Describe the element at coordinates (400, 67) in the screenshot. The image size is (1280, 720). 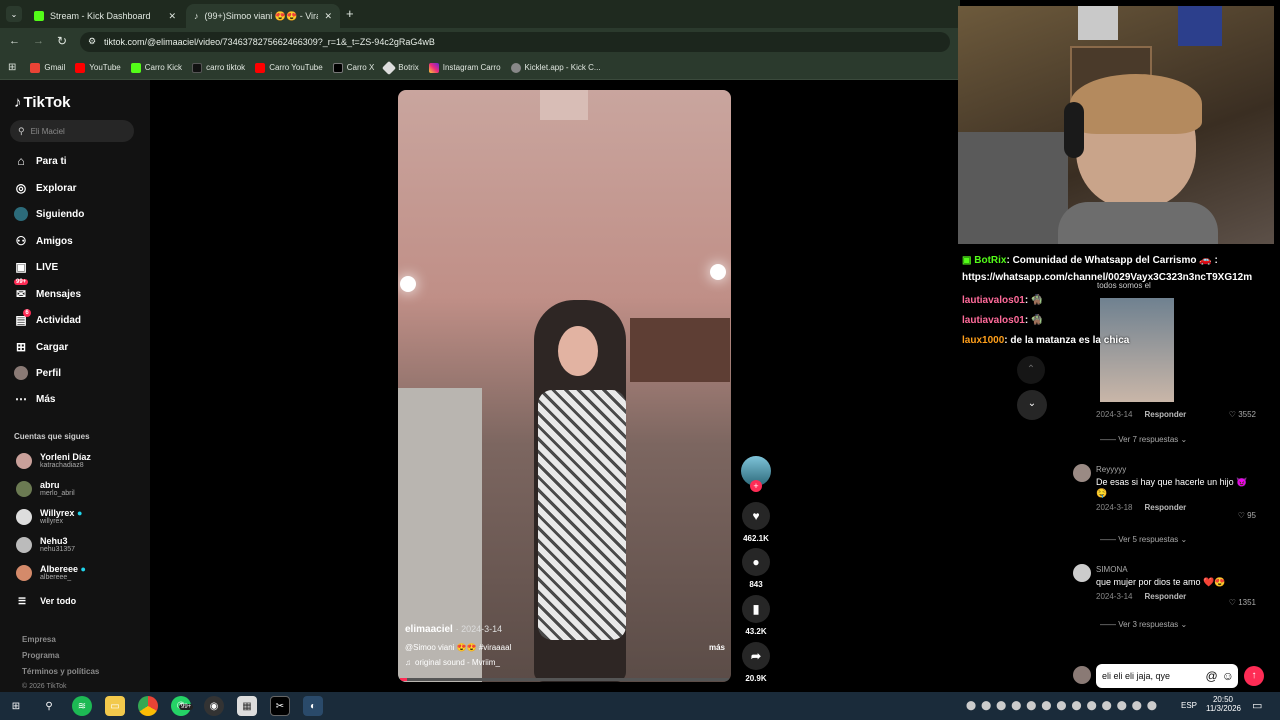
I see `bookmark-botrix: Botrix` at that location.